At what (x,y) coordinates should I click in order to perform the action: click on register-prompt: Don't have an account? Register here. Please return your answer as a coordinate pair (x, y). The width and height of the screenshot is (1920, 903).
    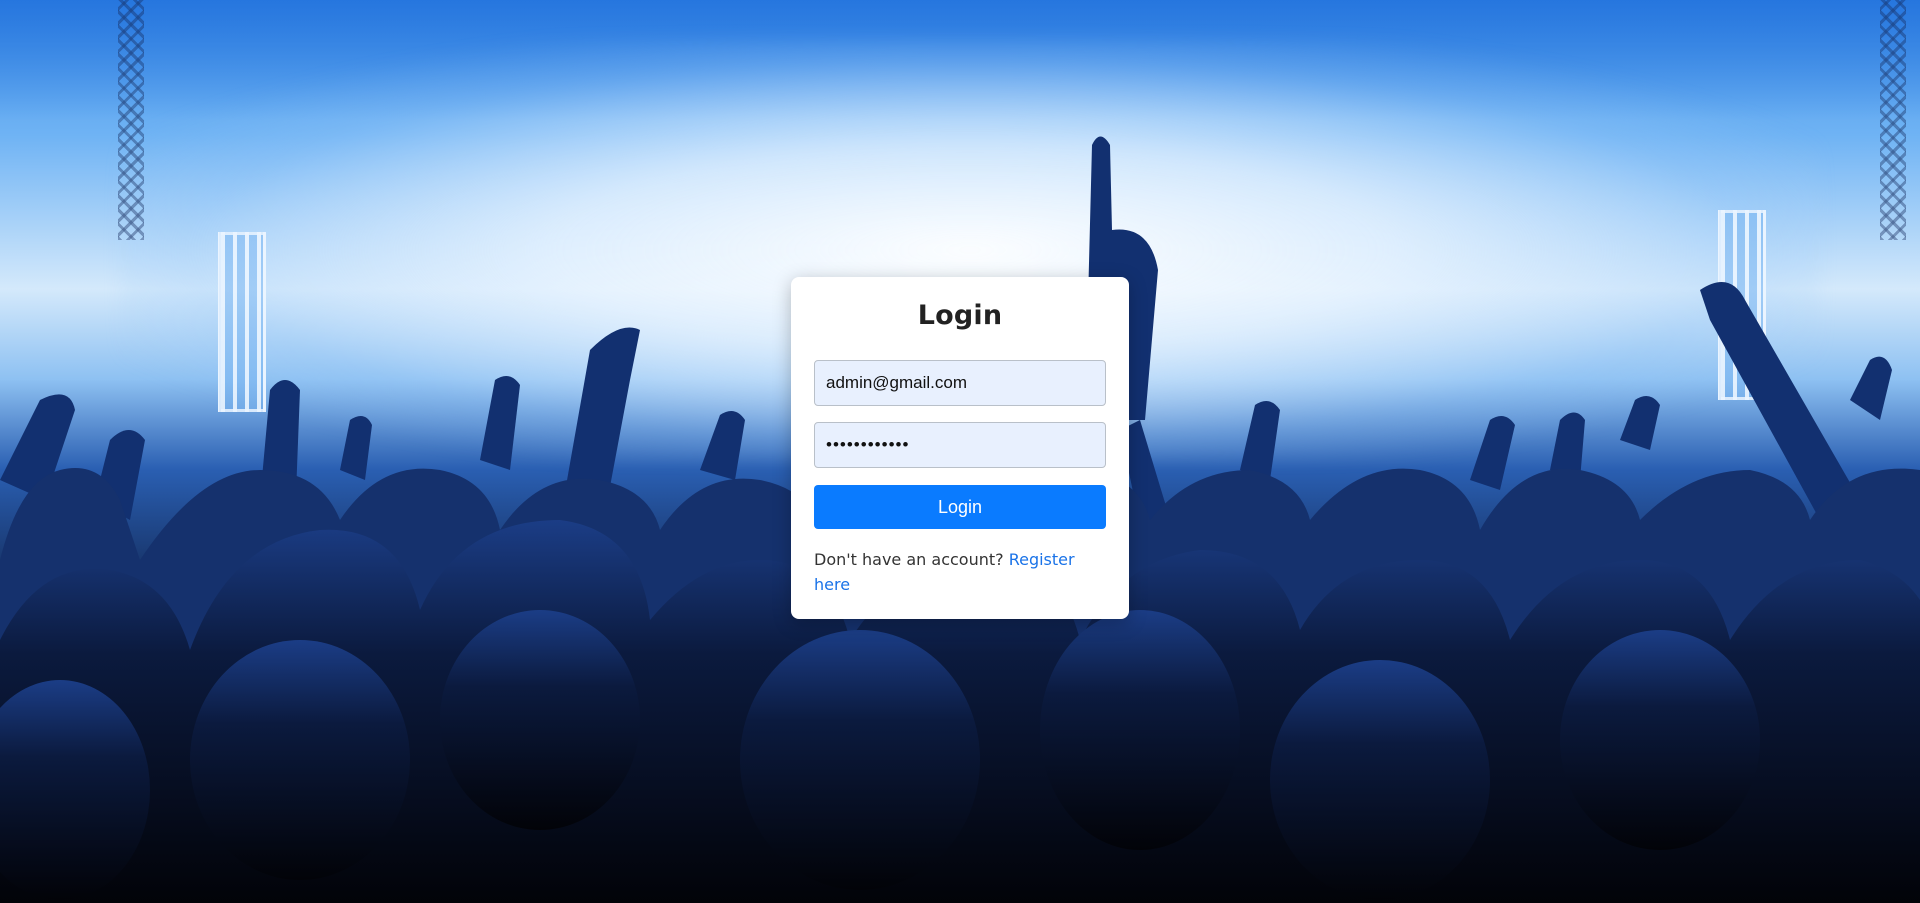
    Looking at the image, I should click on (960, 572).